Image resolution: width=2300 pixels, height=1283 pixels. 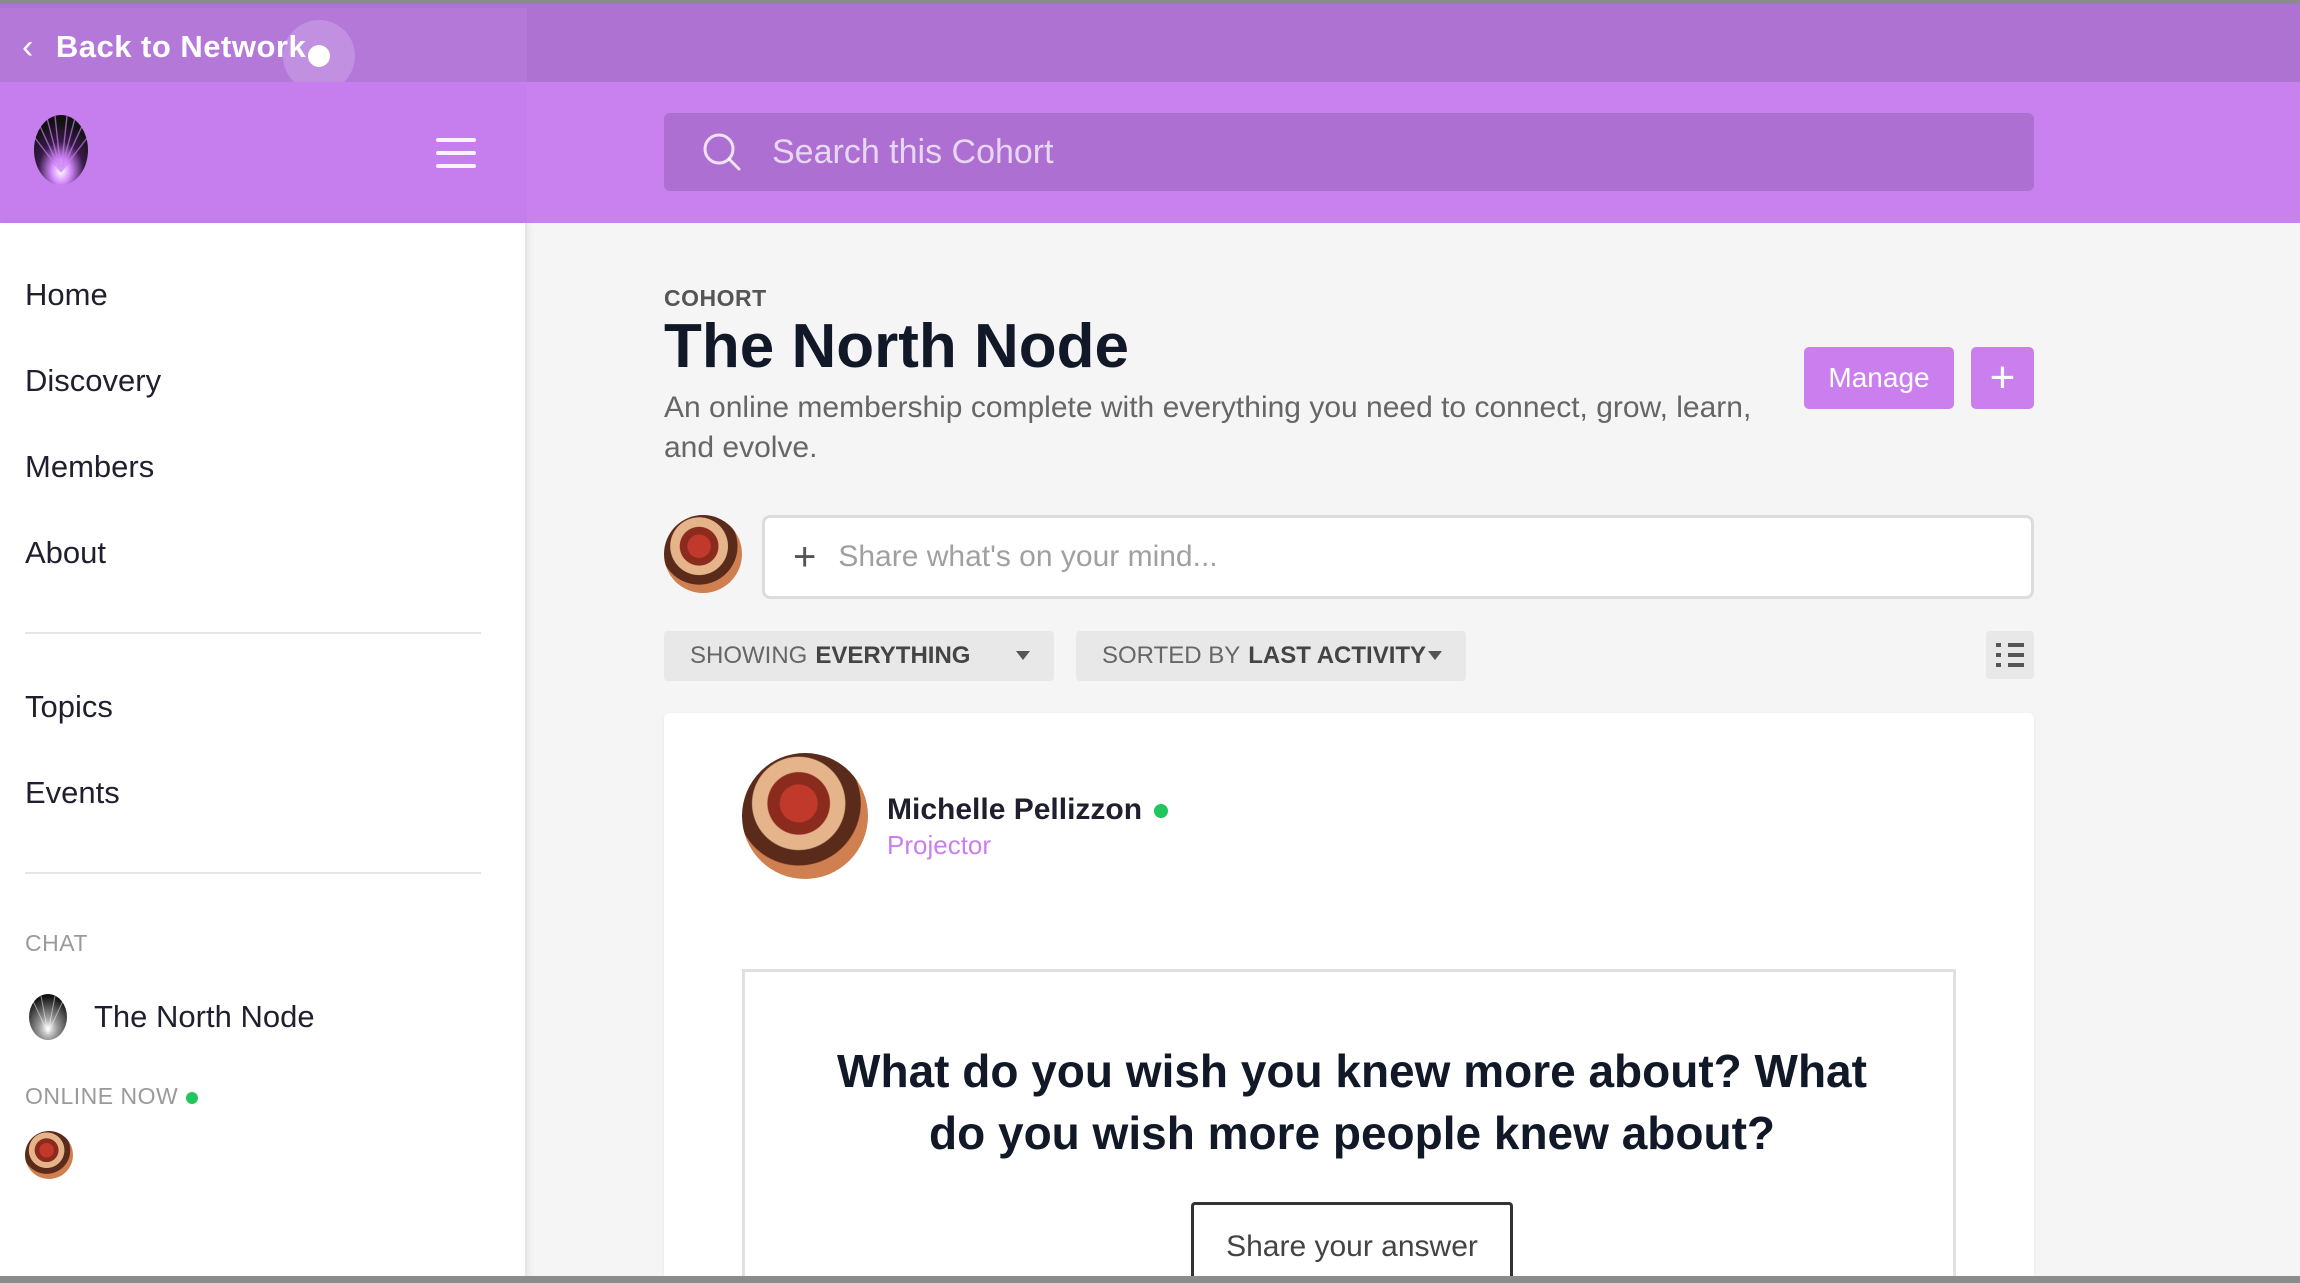 What do you see at coordinates (28, 46) in the screenshot?
I see `chevron-left-icon: ‹` at bounding box center [28, 46].